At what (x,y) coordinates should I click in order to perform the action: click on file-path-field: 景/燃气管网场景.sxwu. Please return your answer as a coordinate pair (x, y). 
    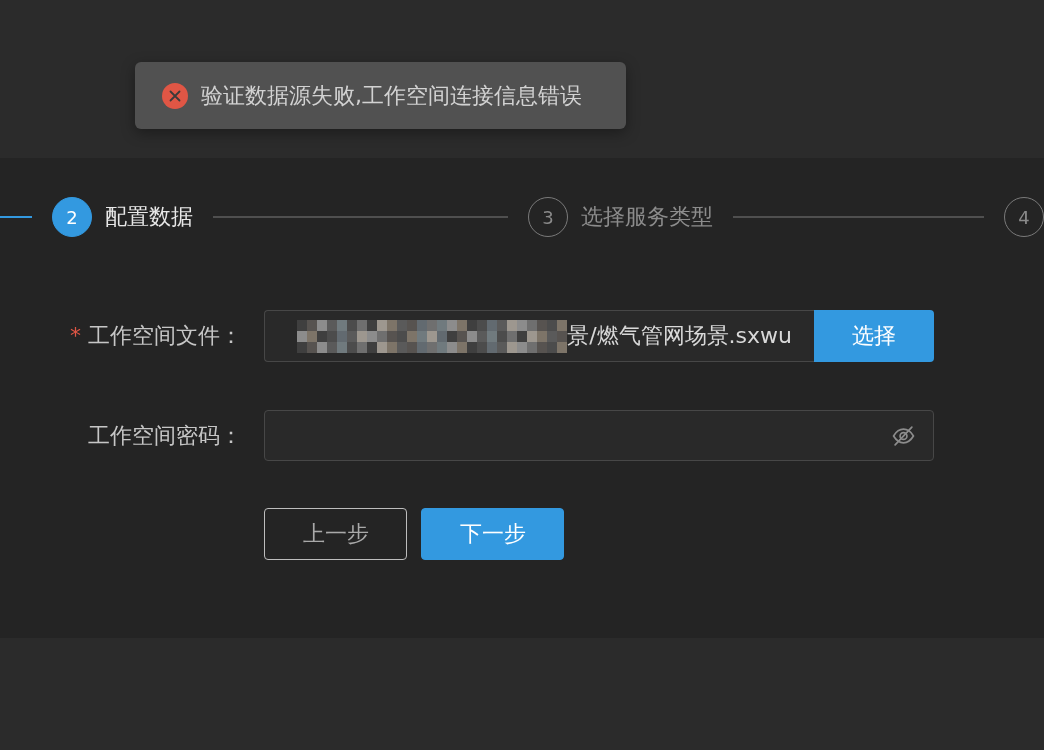
    Looking at the image, I should click on (539, 336).